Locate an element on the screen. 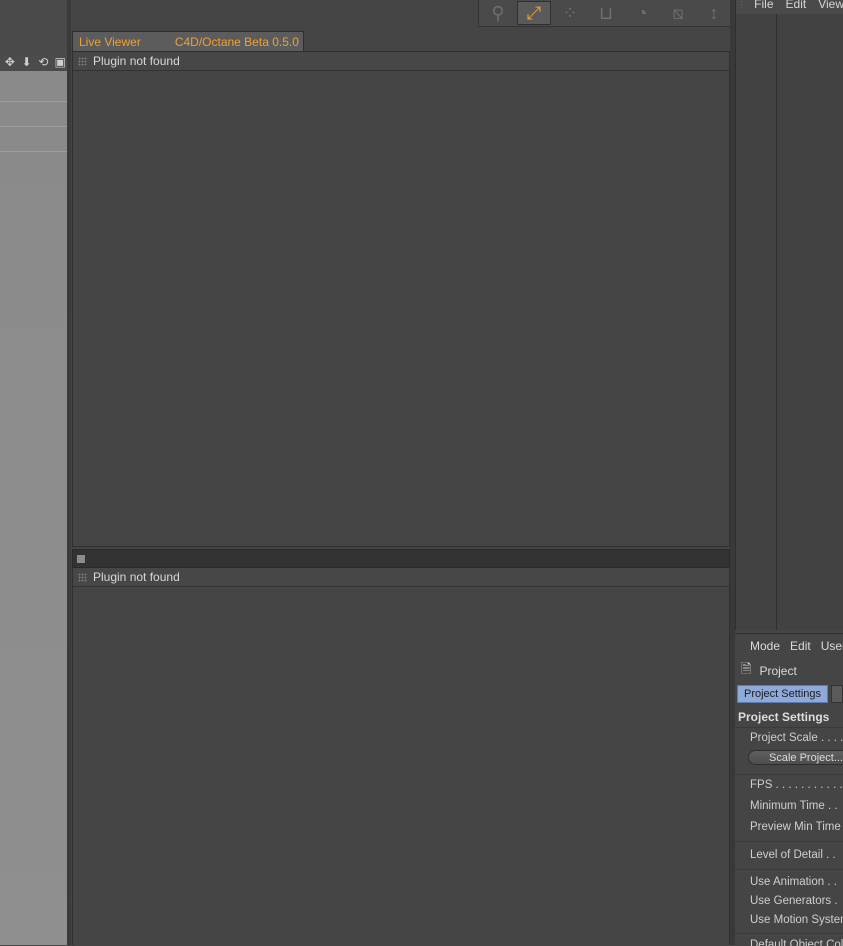 This screenshot has height=946, width=843. grid-dots-icon: ⁘ is located at coordinates (570, 13).